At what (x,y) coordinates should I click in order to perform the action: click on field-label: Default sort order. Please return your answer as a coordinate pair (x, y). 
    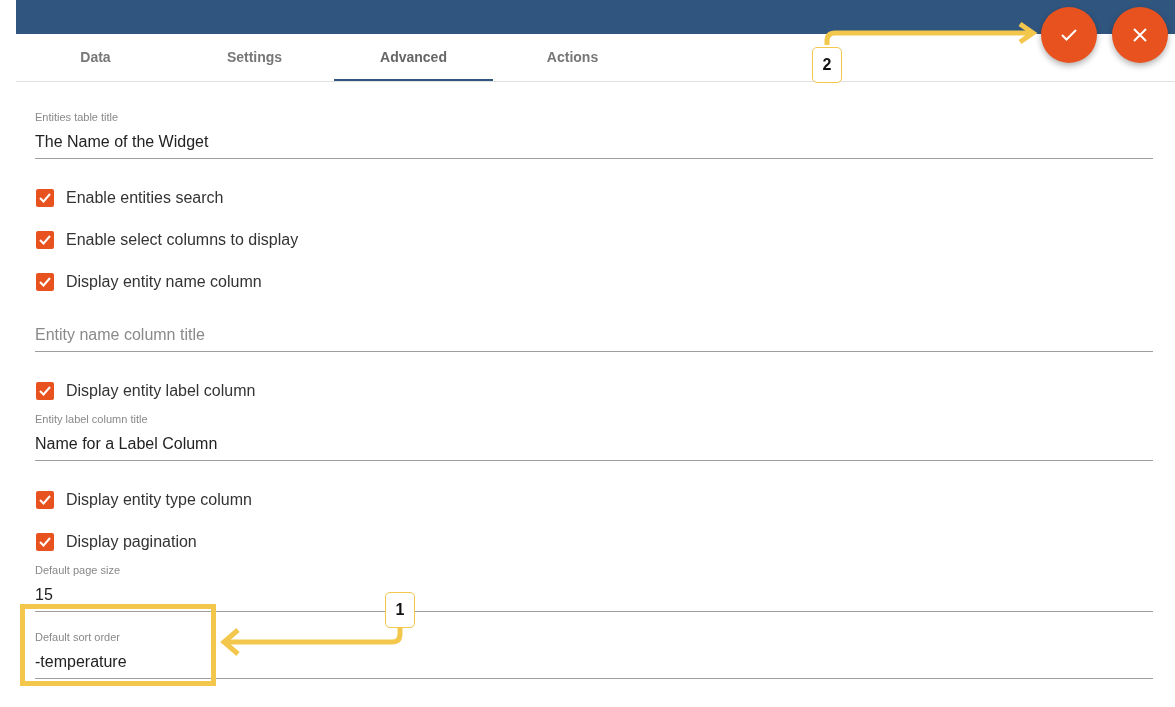
    Looking at the image, I should click on (77, 637).